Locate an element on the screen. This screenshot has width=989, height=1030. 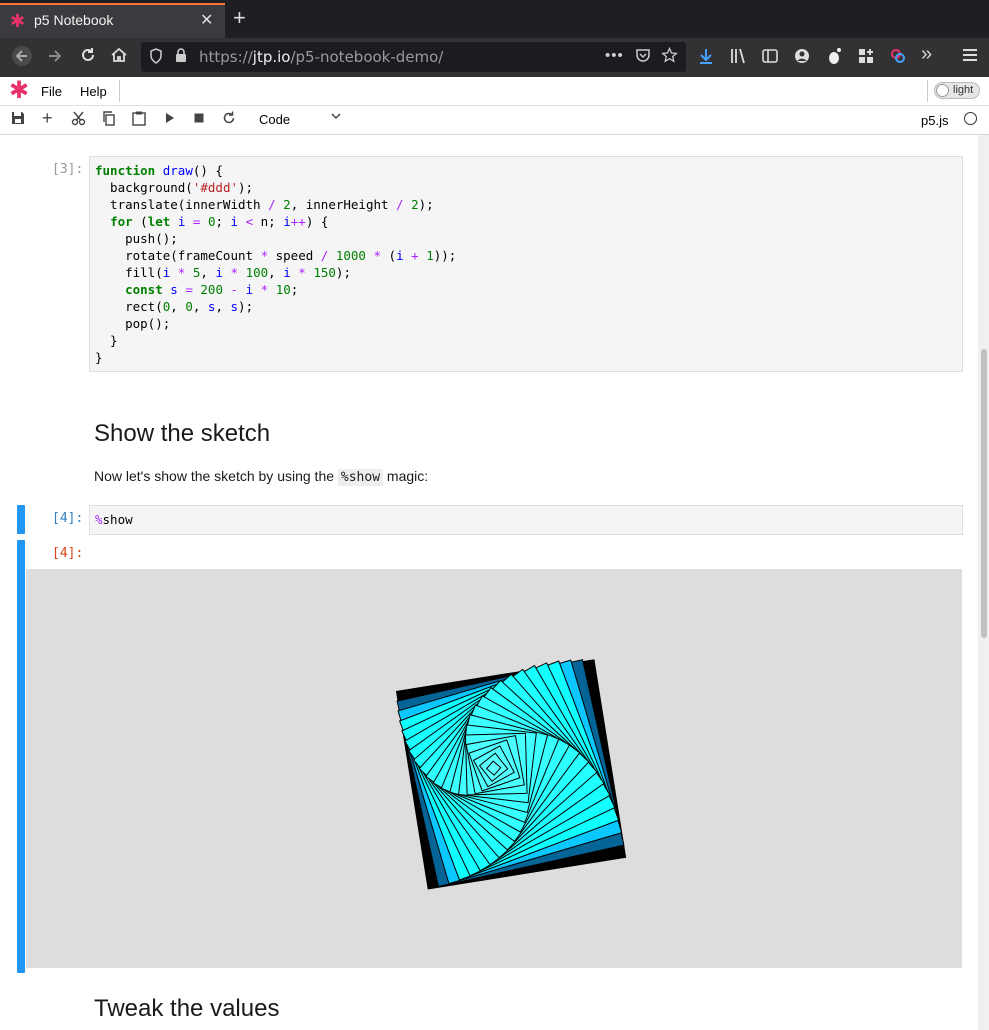
address-bar: https://jtp.io/p5-notebook-demo/ ••• is located at coordinates (413, 57).